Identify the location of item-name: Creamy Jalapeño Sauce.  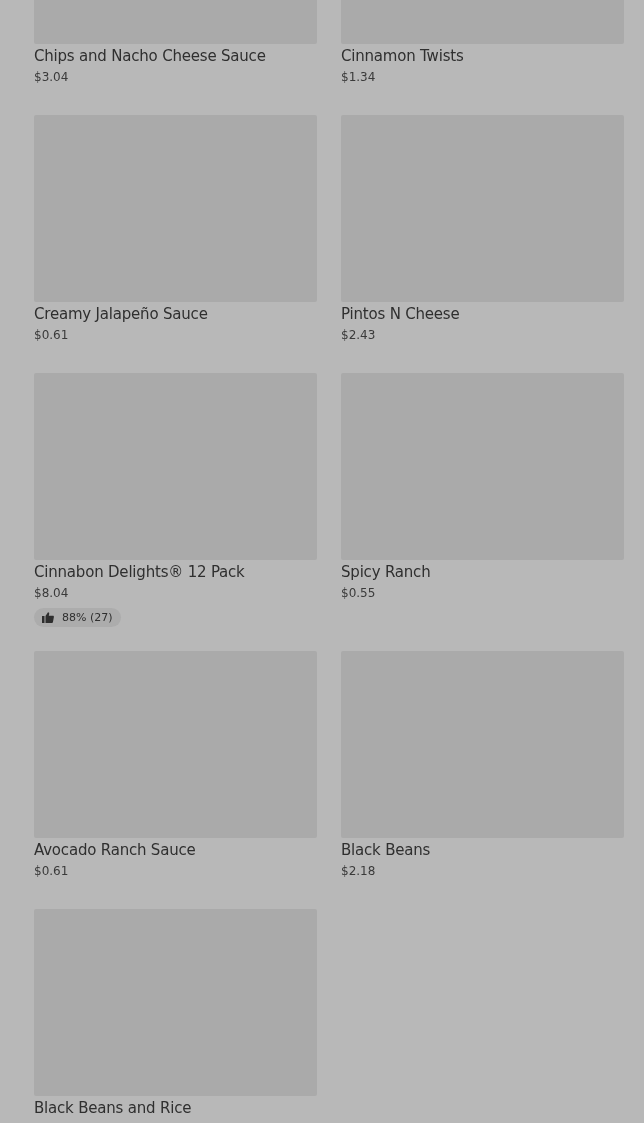
(121, 314).